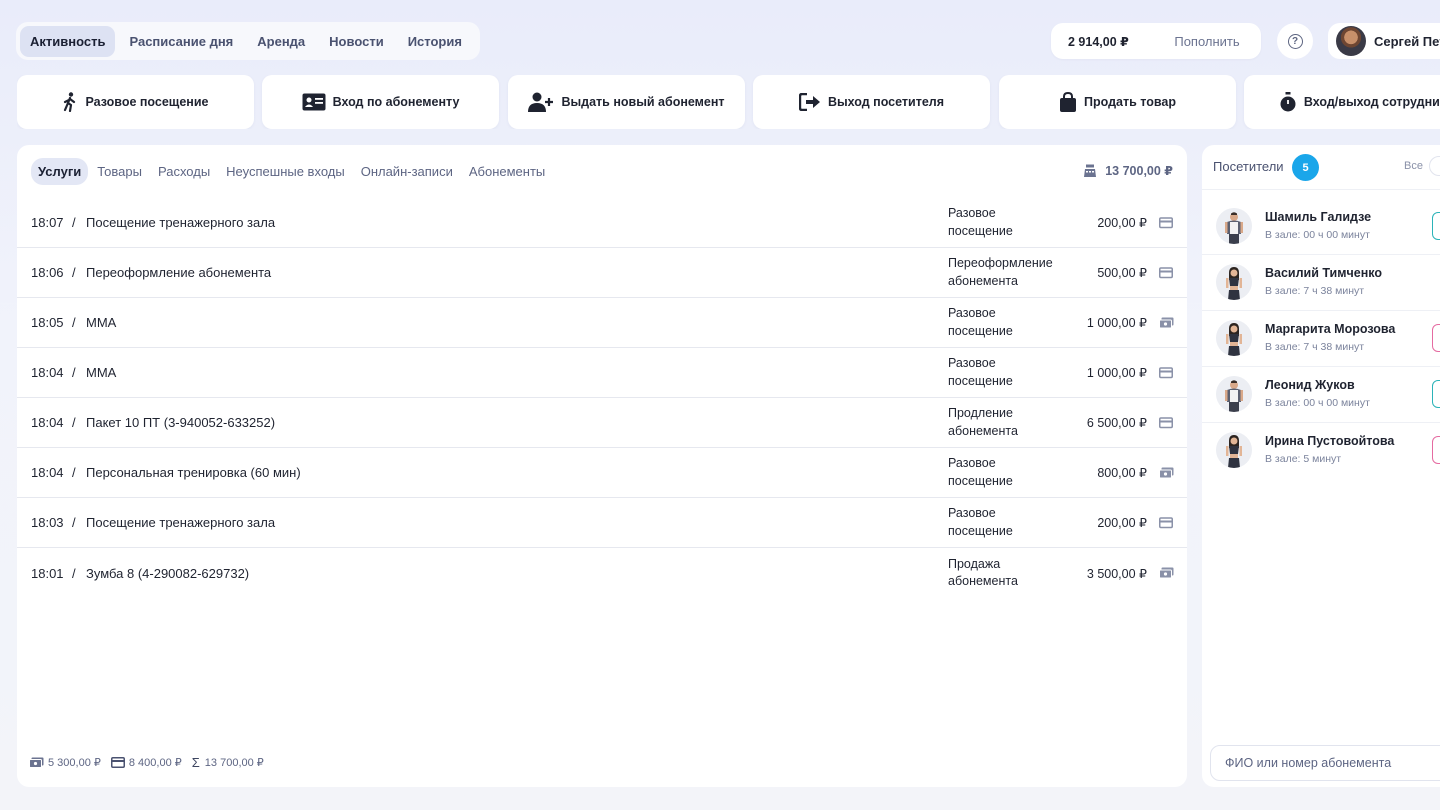 Image resolution: width=1440 pixels, height=810 pixels. I want to click on row-time: 18:05, so click(47, 322).